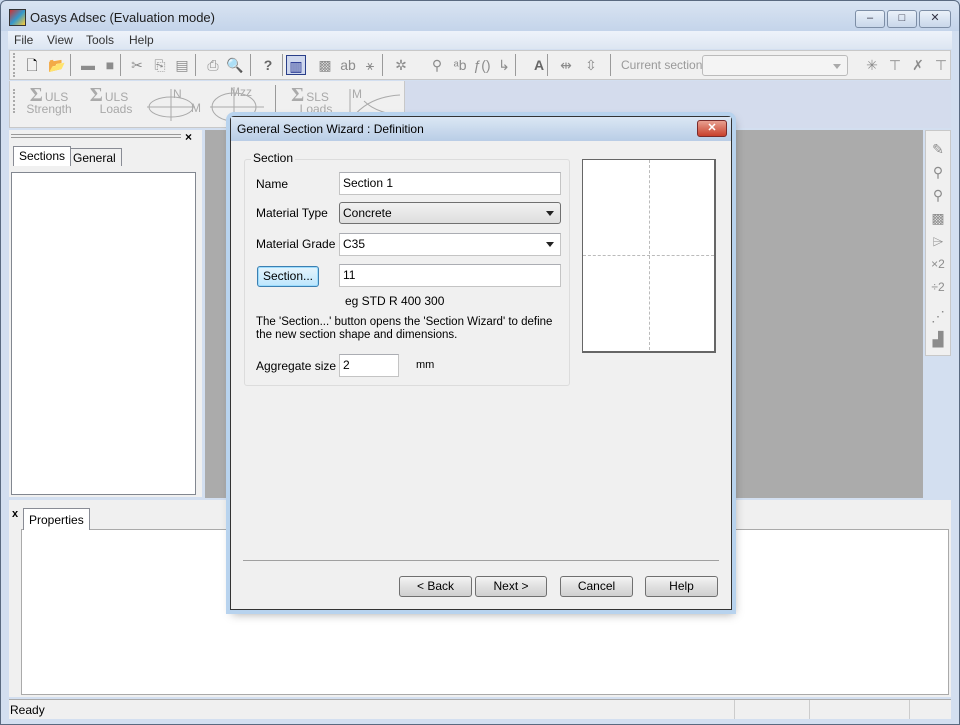 The width and height of the screenshot is (960, 725). Describe the element at coordinates (938, 339) in the screenshot. I see `chart-icon: ▟` at that location.